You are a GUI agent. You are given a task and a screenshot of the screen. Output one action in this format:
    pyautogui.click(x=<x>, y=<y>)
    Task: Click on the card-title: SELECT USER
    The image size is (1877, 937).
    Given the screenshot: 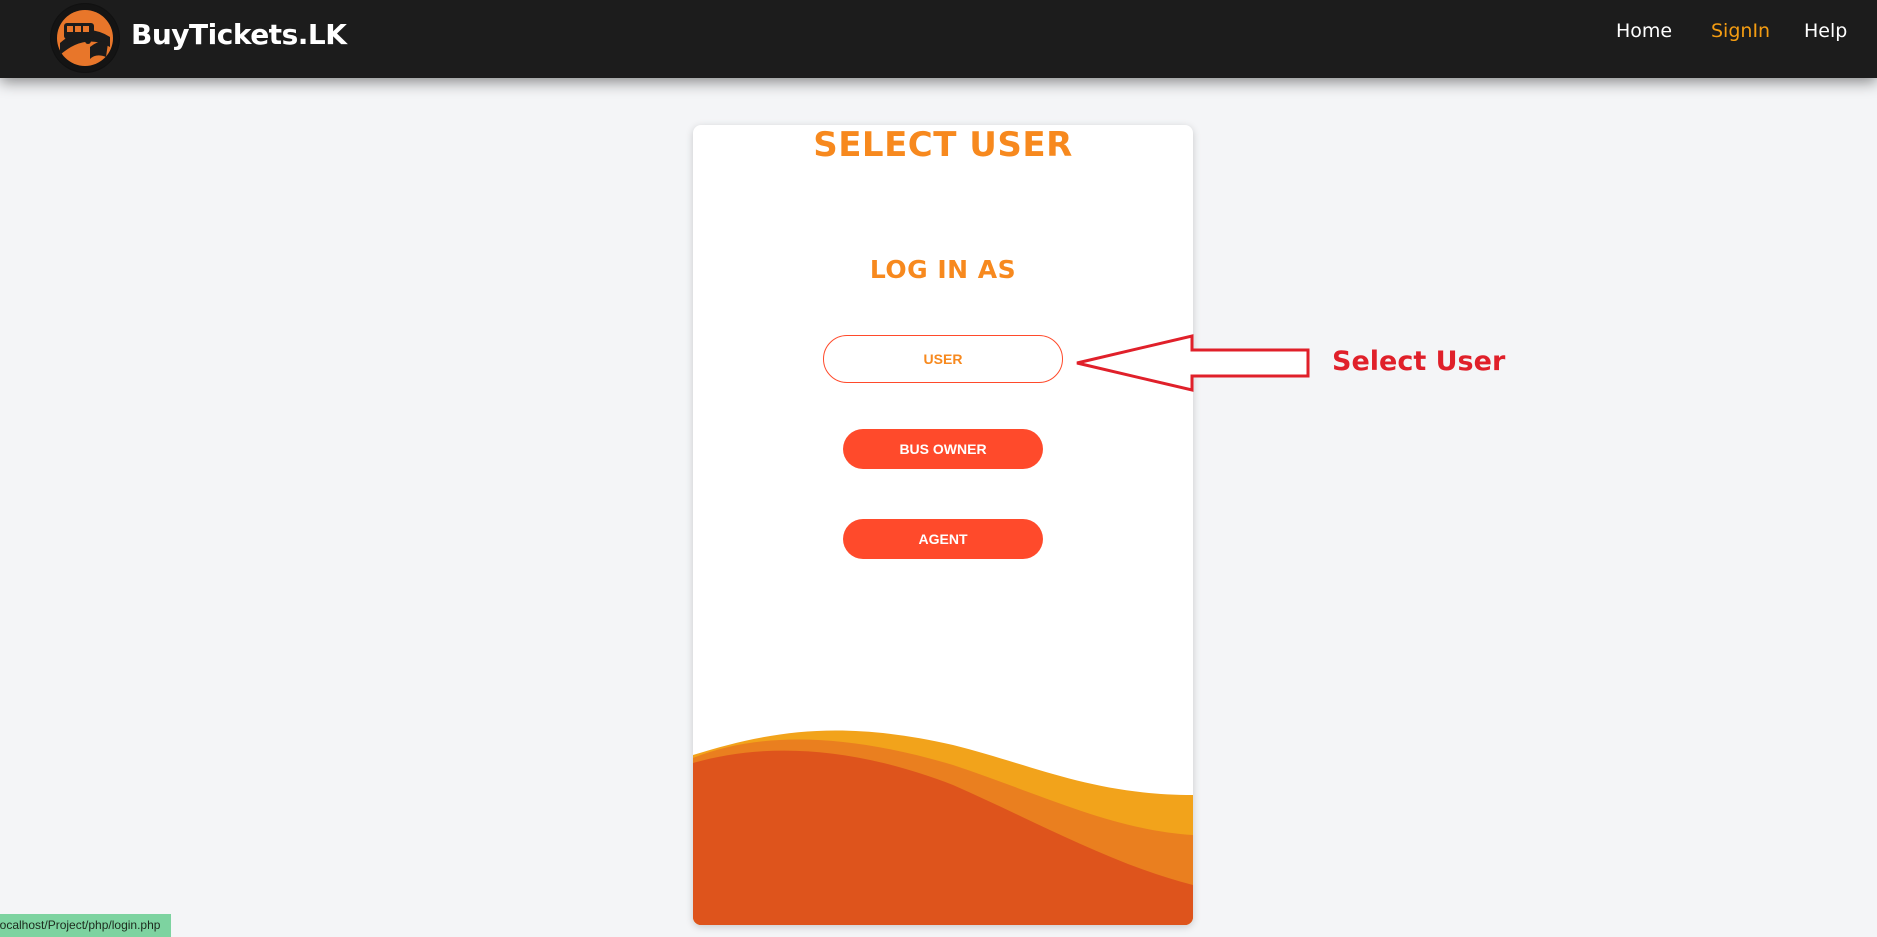 What is the action you would take?
    pyautogui.click(x=943, y=145)
    